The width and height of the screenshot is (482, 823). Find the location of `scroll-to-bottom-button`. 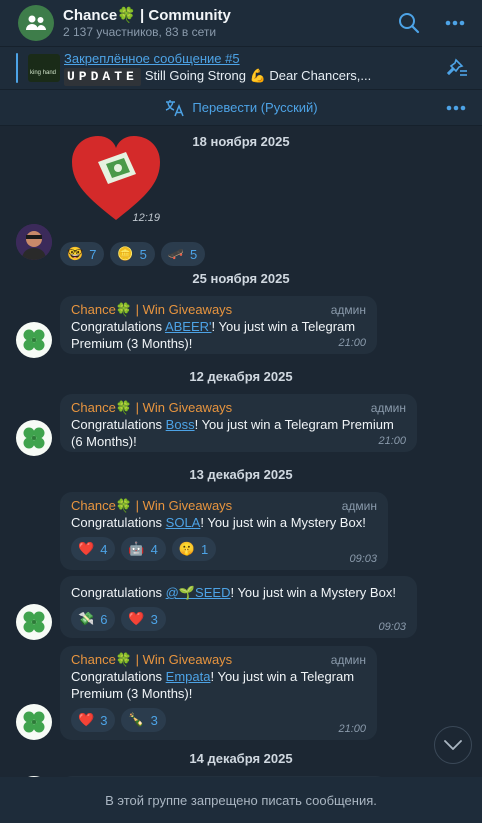

scroll-to-bottom-button is located at coordinates (453, 745).